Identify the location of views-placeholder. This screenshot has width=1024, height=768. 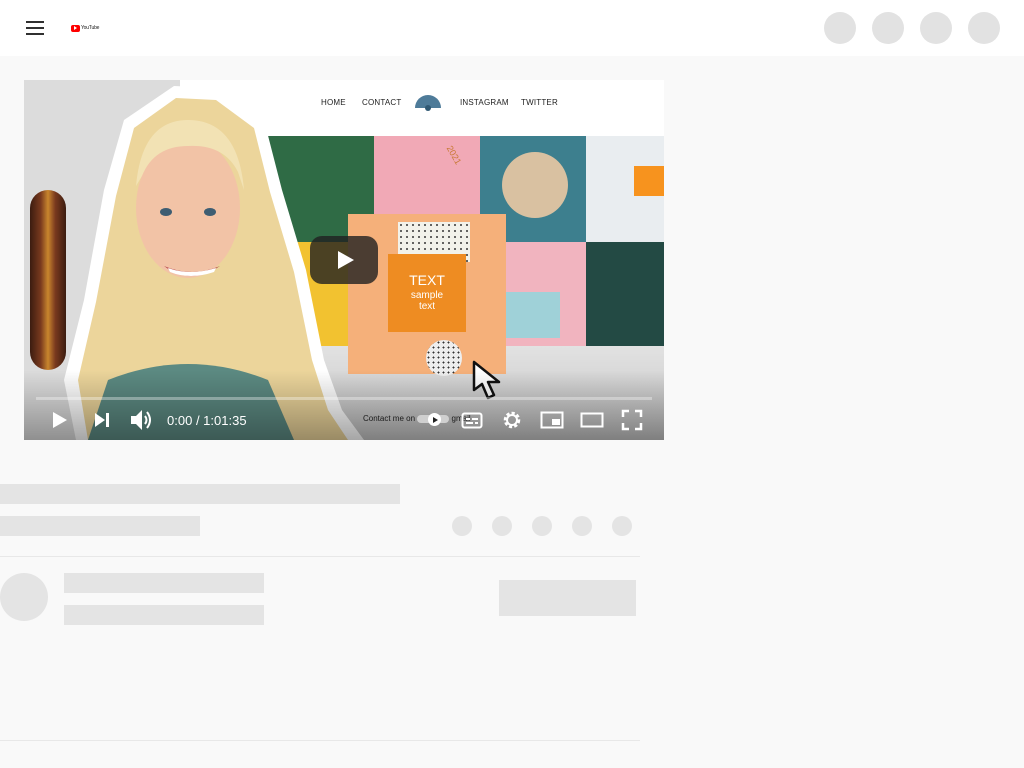
(100, 526).